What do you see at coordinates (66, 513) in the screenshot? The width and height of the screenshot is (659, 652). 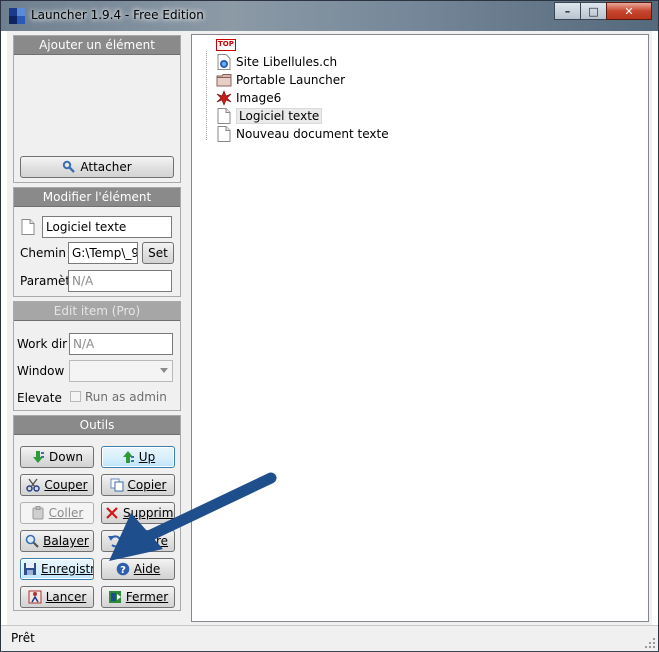 I see `paste-label: Coller` at bounding box center [66, 513].